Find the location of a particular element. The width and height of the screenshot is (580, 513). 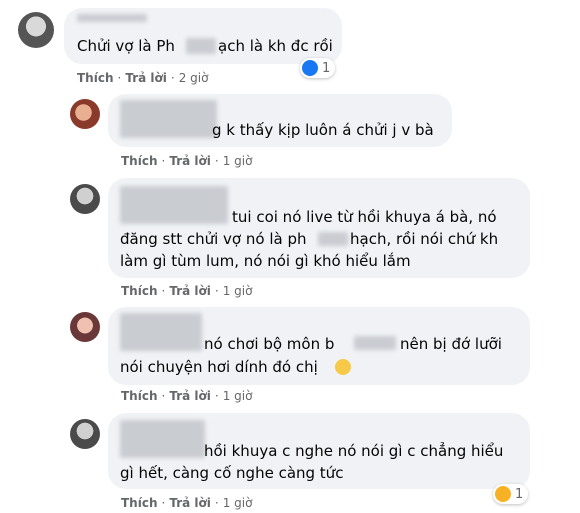

comment-text: hạch, rồi nói chứ kh is located at coordinates (424, 239).